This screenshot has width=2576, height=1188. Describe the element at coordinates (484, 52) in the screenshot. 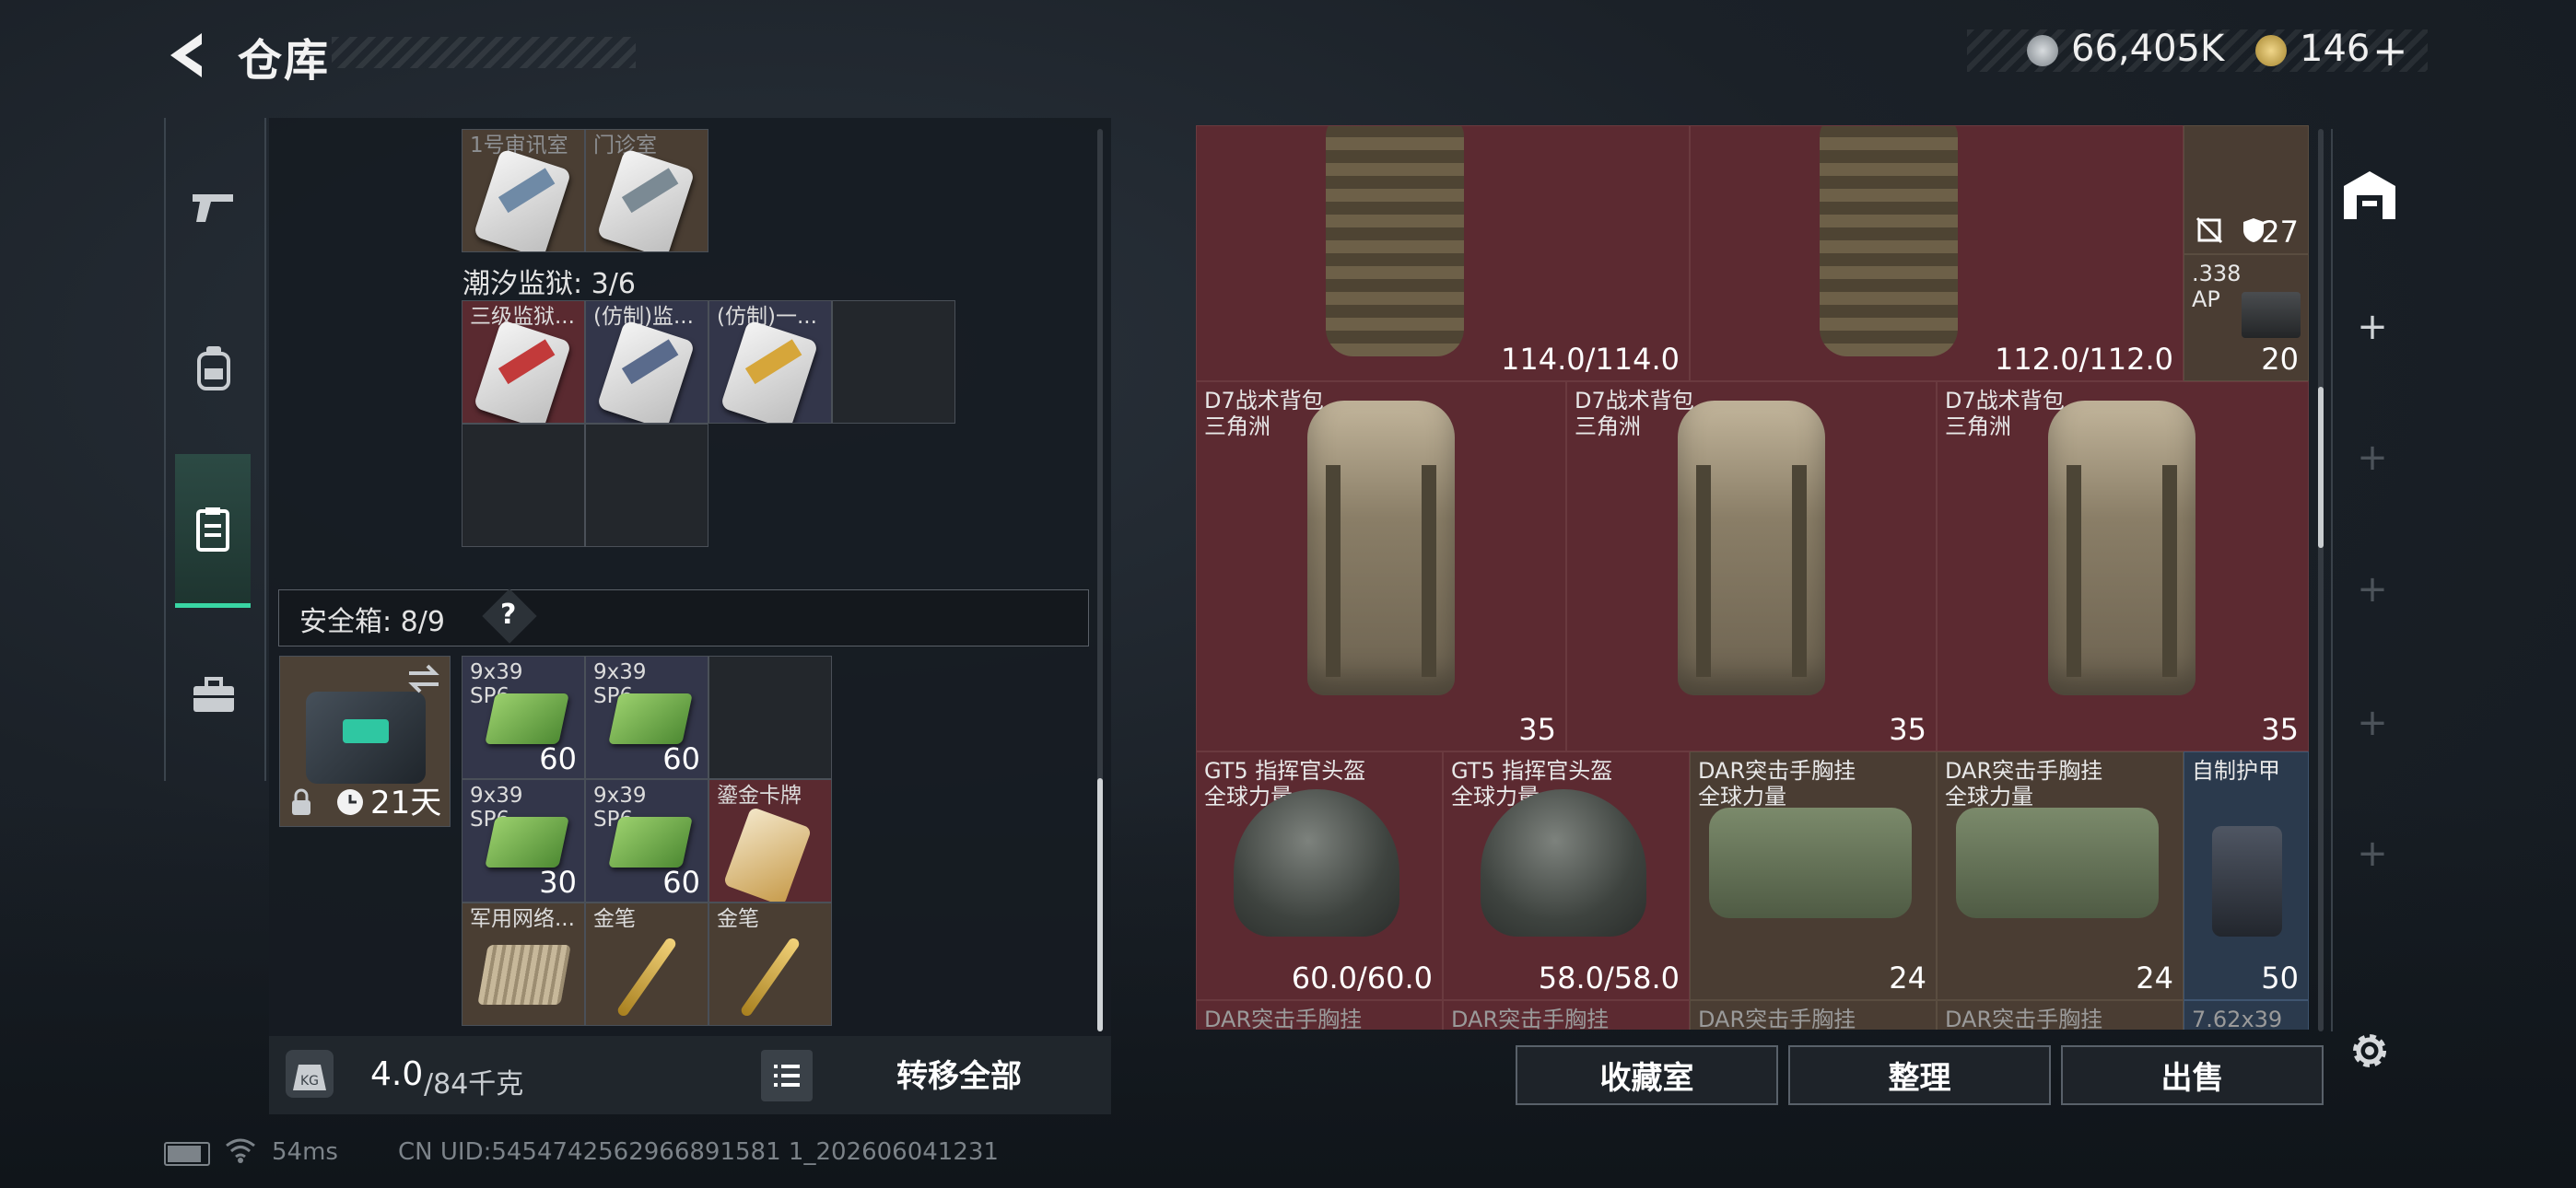

I see `title-decoration` at that location.